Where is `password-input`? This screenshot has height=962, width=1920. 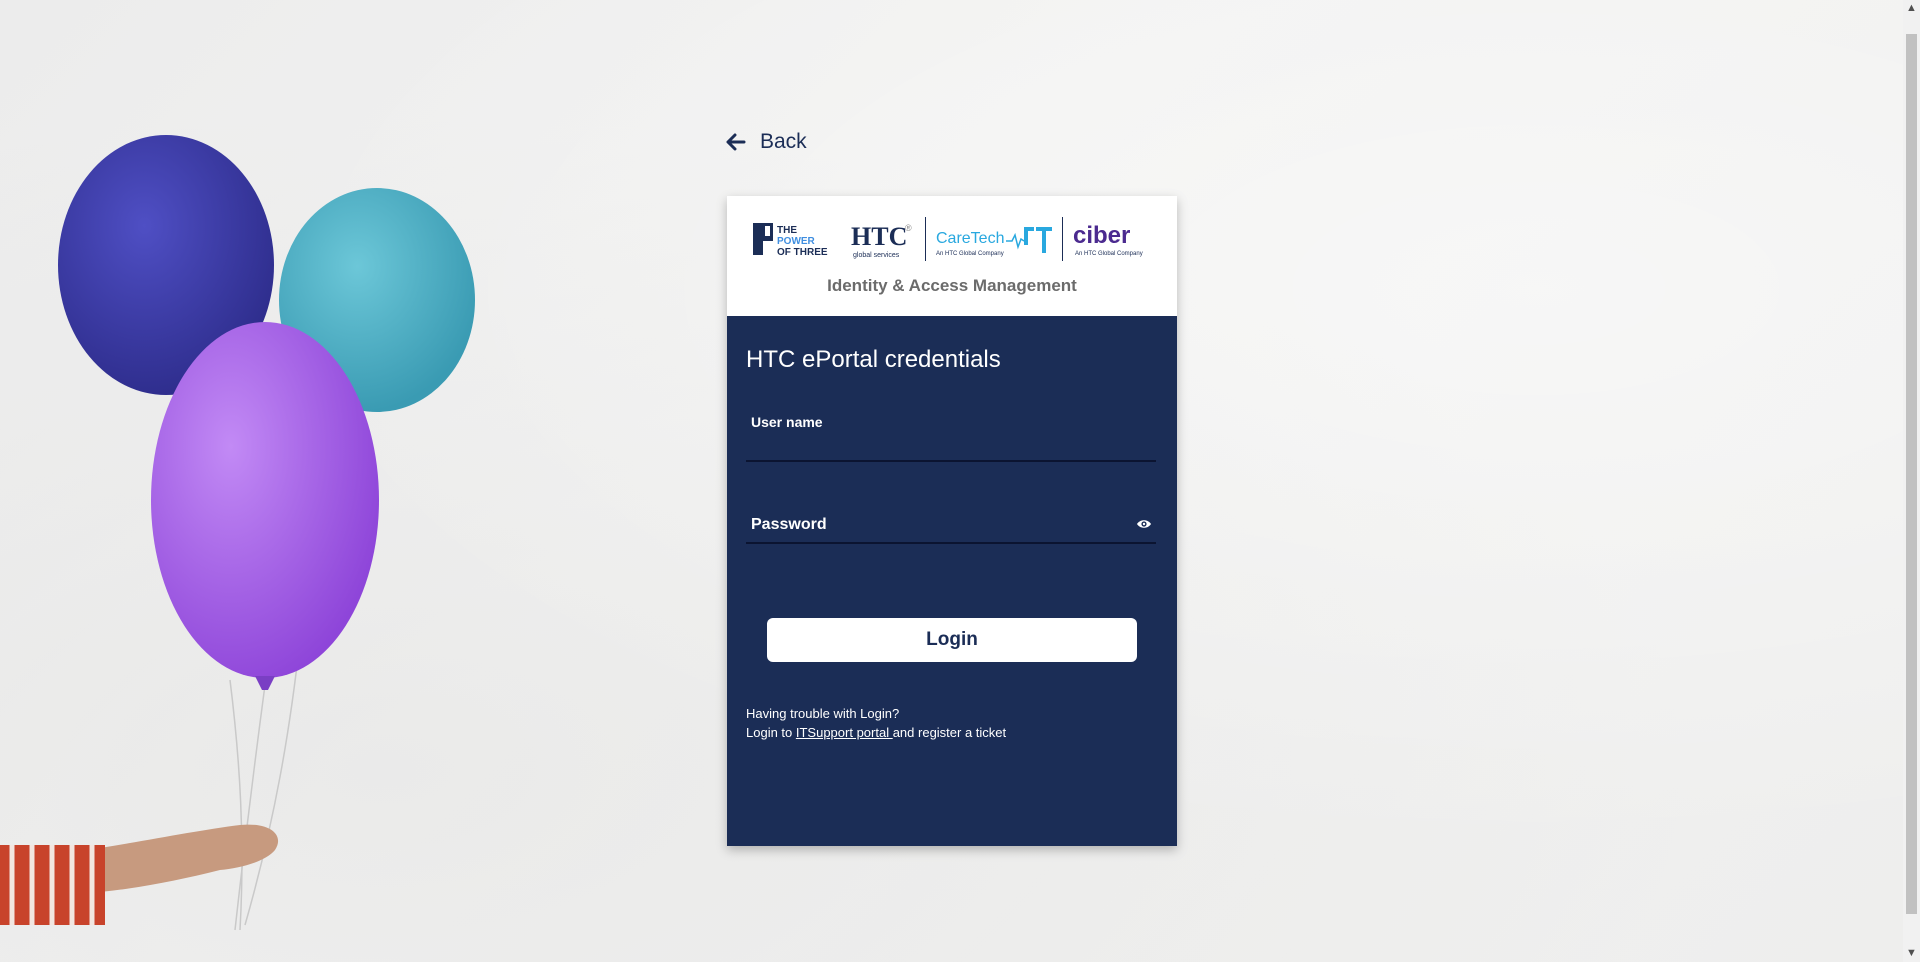
password-input is located at coordinates (938, 528).